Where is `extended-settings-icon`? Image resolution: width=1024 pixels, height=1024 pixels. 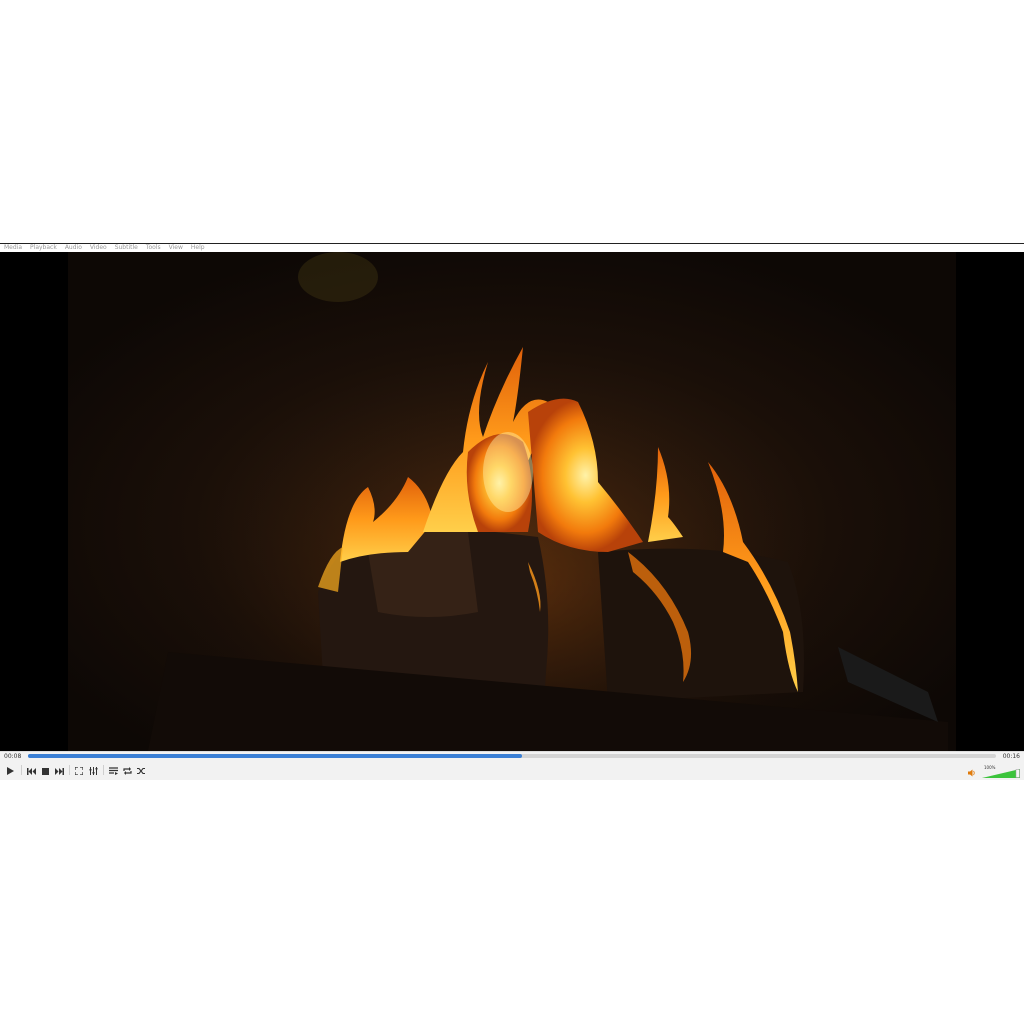 extended-settings-icon is located at coordinates (93, 771).